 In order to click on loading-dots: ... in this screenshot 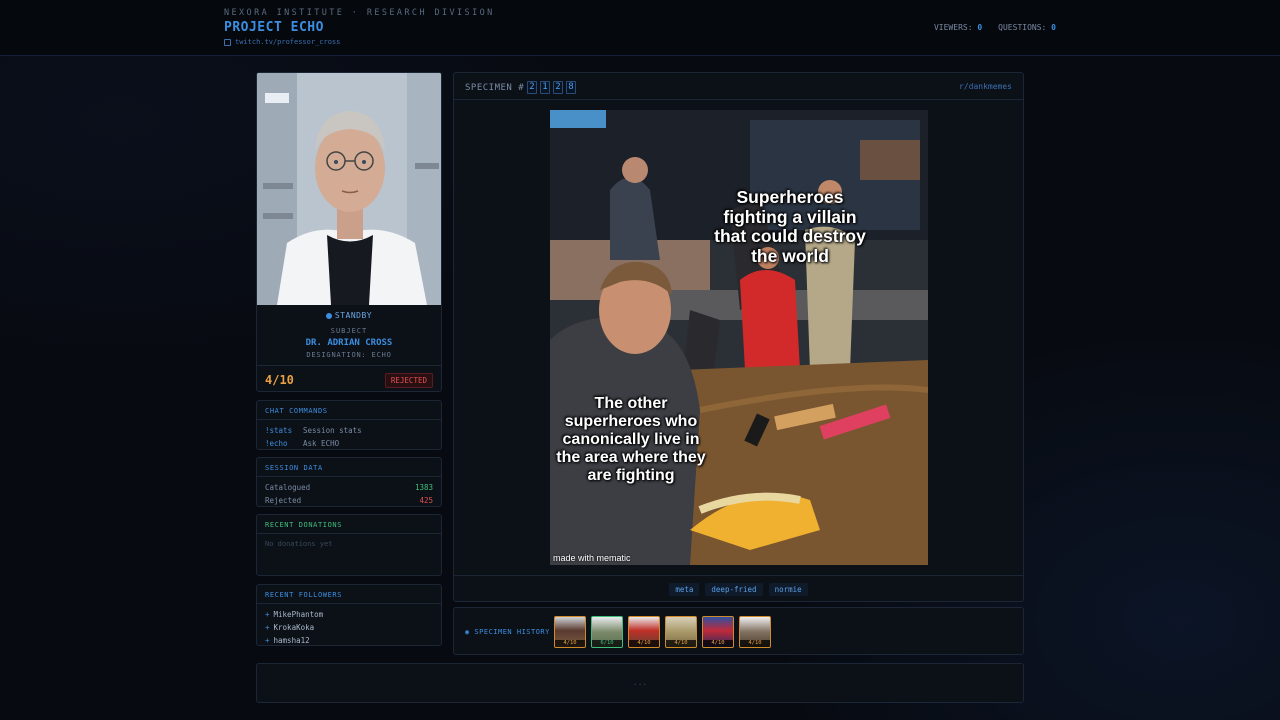, I will do `click(640, 682)`.